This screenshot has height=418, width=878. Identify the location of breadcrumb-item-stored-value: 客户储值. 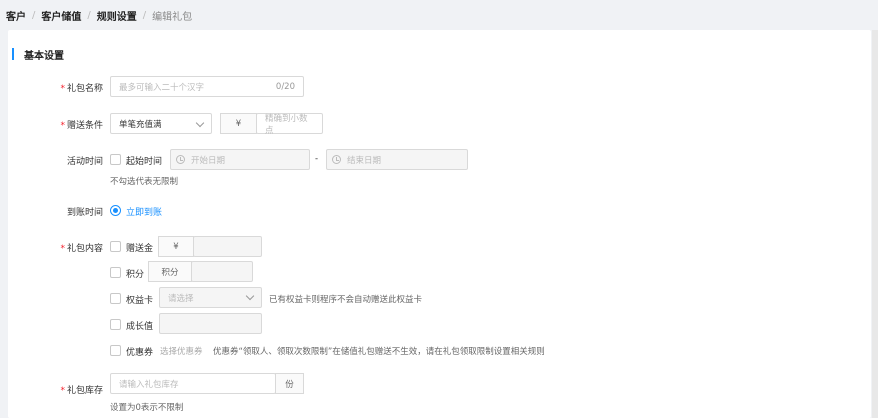
(61, 15).